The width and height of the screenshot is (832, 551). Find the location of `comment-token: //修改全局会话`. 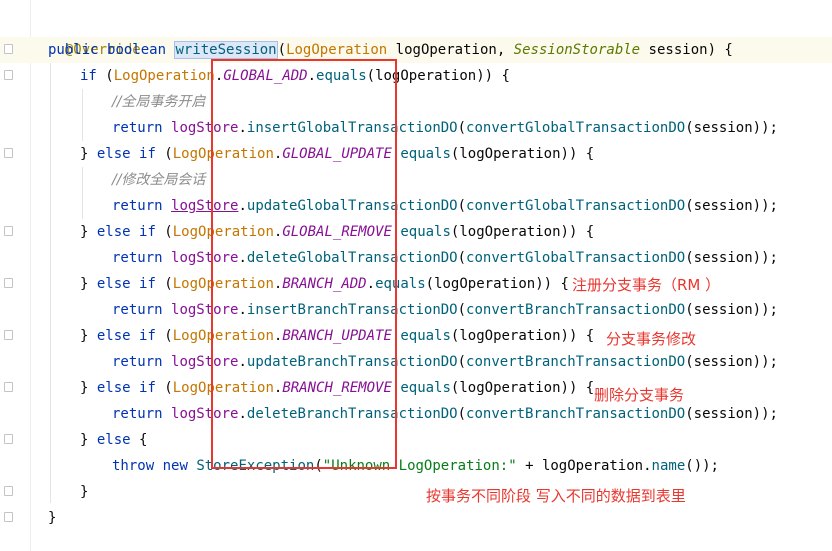

comment-token: //修改全局会话 is located at coordinates (159, 180).